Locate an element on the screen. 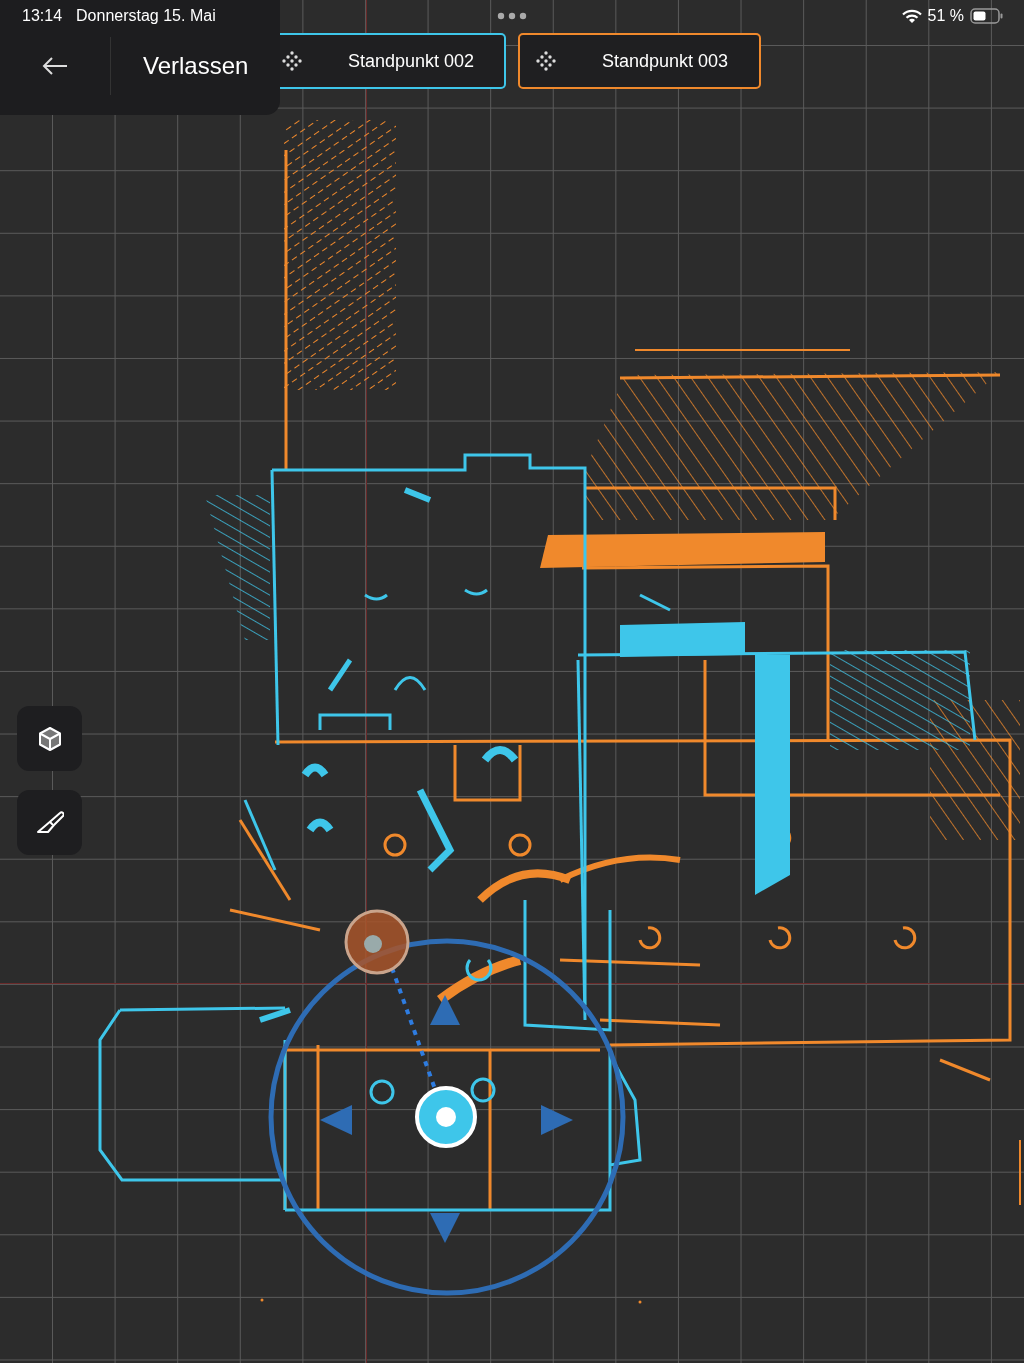 This screenshot has height=1363, width=1024. down-arrow-icon is located at coordinates (445, 1228).